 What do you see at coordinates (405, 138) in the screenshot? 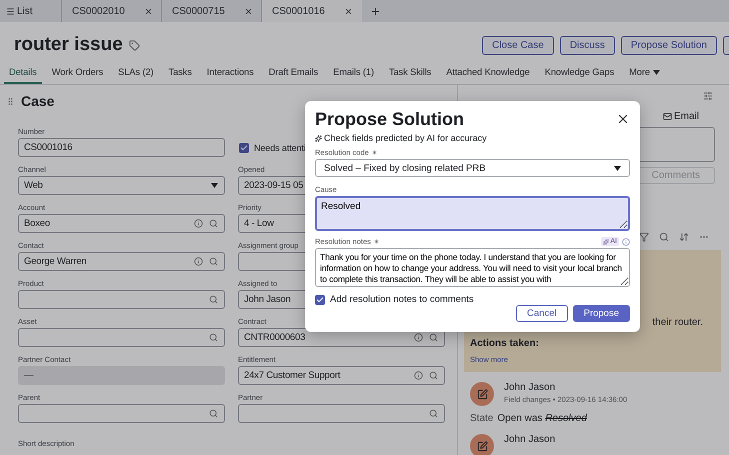
I see `ai-hint: Check fields predicted by AI for accuracy` at bounding box center [405, 138].